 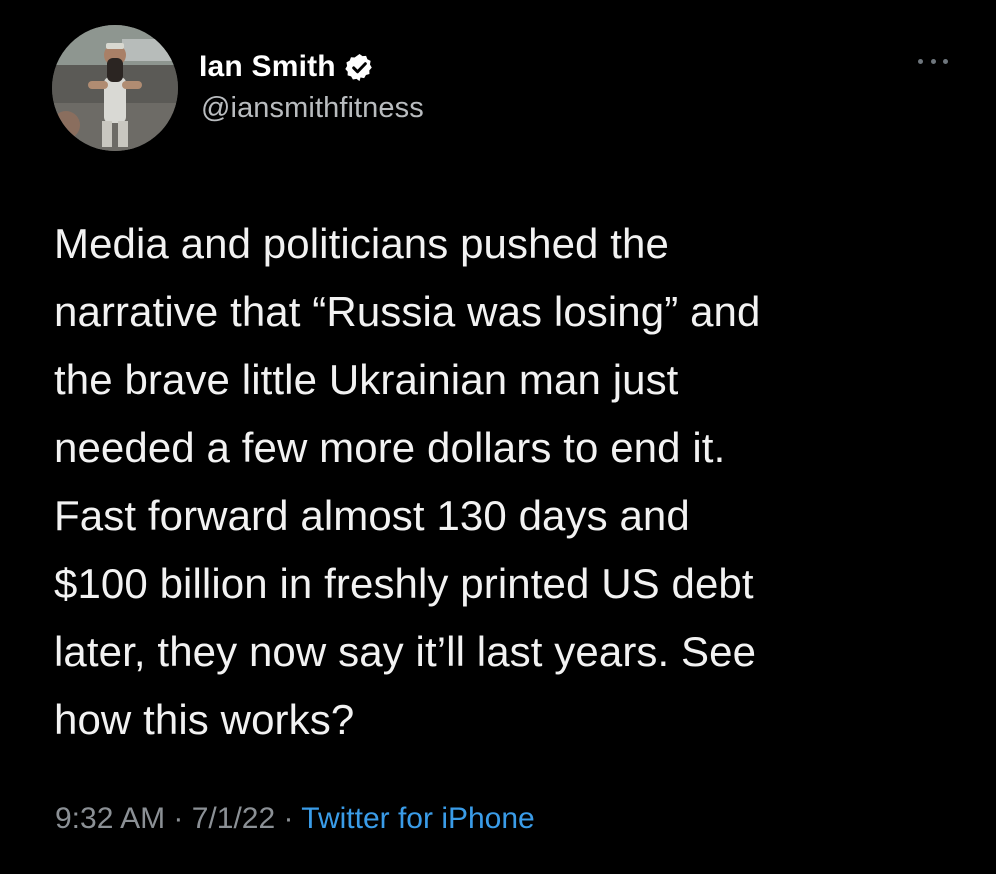 I want to click on tweet-metadata: 9:32 AM · 7/1/22 · Twitter for iPhone, so click(x=295, y=819).